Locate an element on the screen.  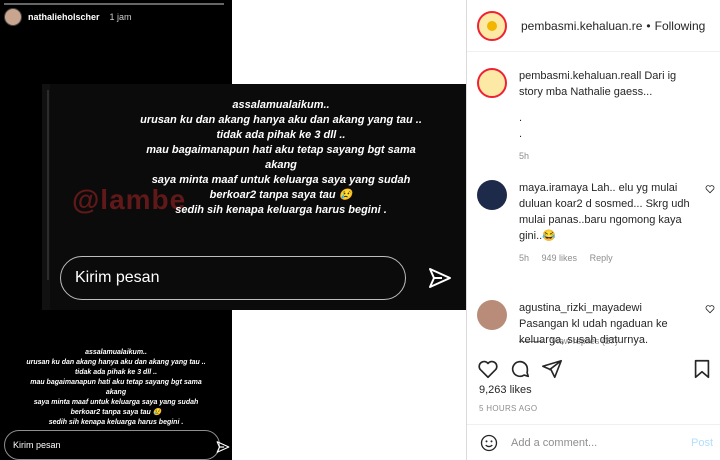
story-message-input: Kirim pesan is located at coordinates (112, 445).